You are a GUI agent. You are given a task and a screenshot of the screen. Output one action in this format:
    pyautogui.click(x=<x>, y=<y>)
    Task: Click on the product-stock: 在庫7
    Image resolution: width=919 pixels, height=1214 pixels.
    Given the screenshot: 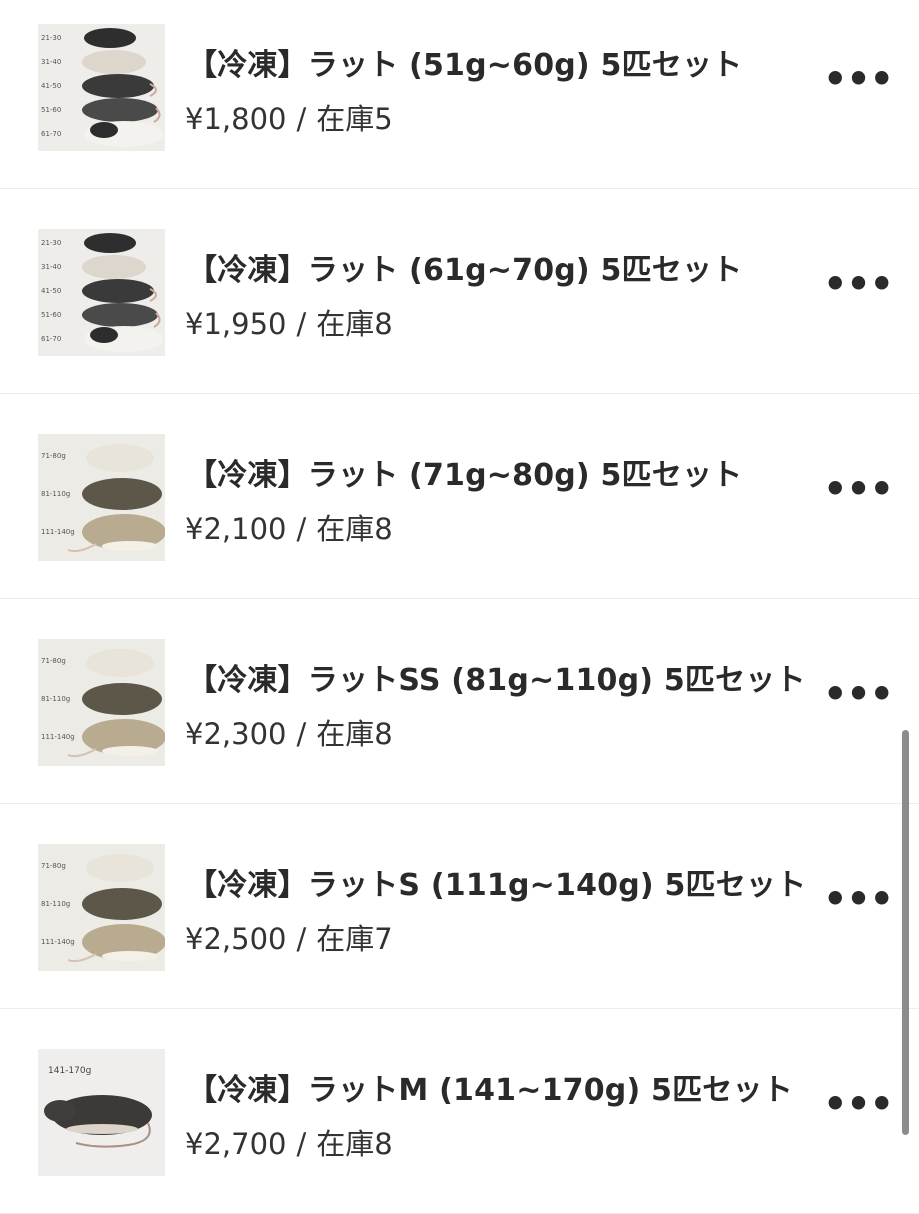 What is the action you would take?
    pyautogui.click(x=354, y=939)
    